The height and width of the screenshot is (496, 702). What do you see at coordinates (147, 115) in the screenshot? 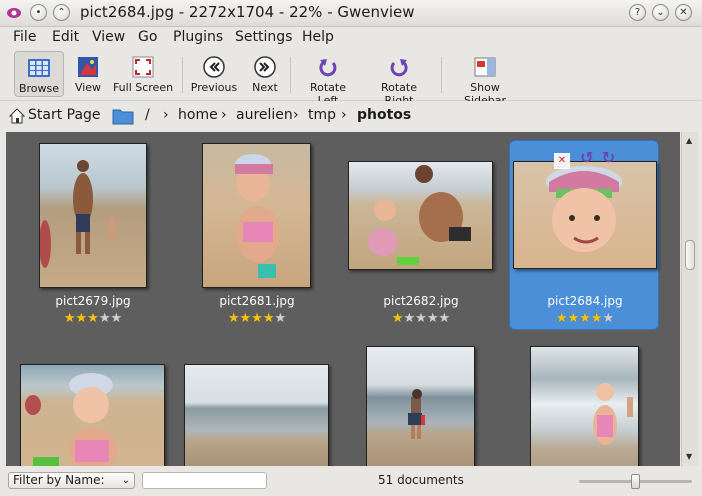
I see `breadcrumb-root: /` at bounding box center [147, 115].